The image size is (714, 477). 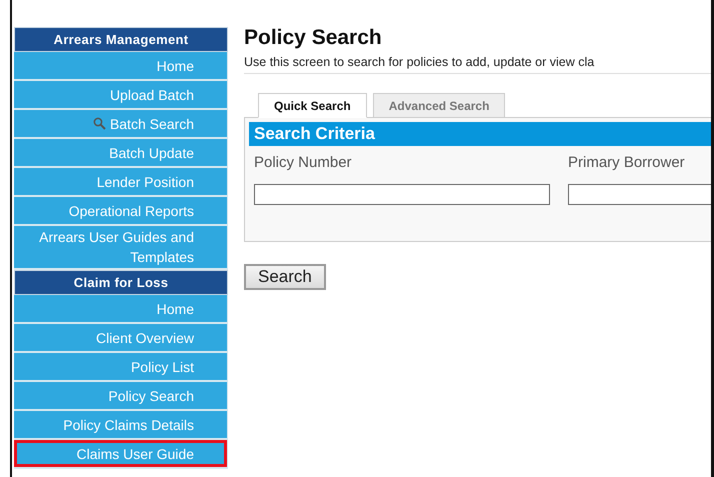 I want to click on field-label: Policy Number, so click(x=303, y=162).